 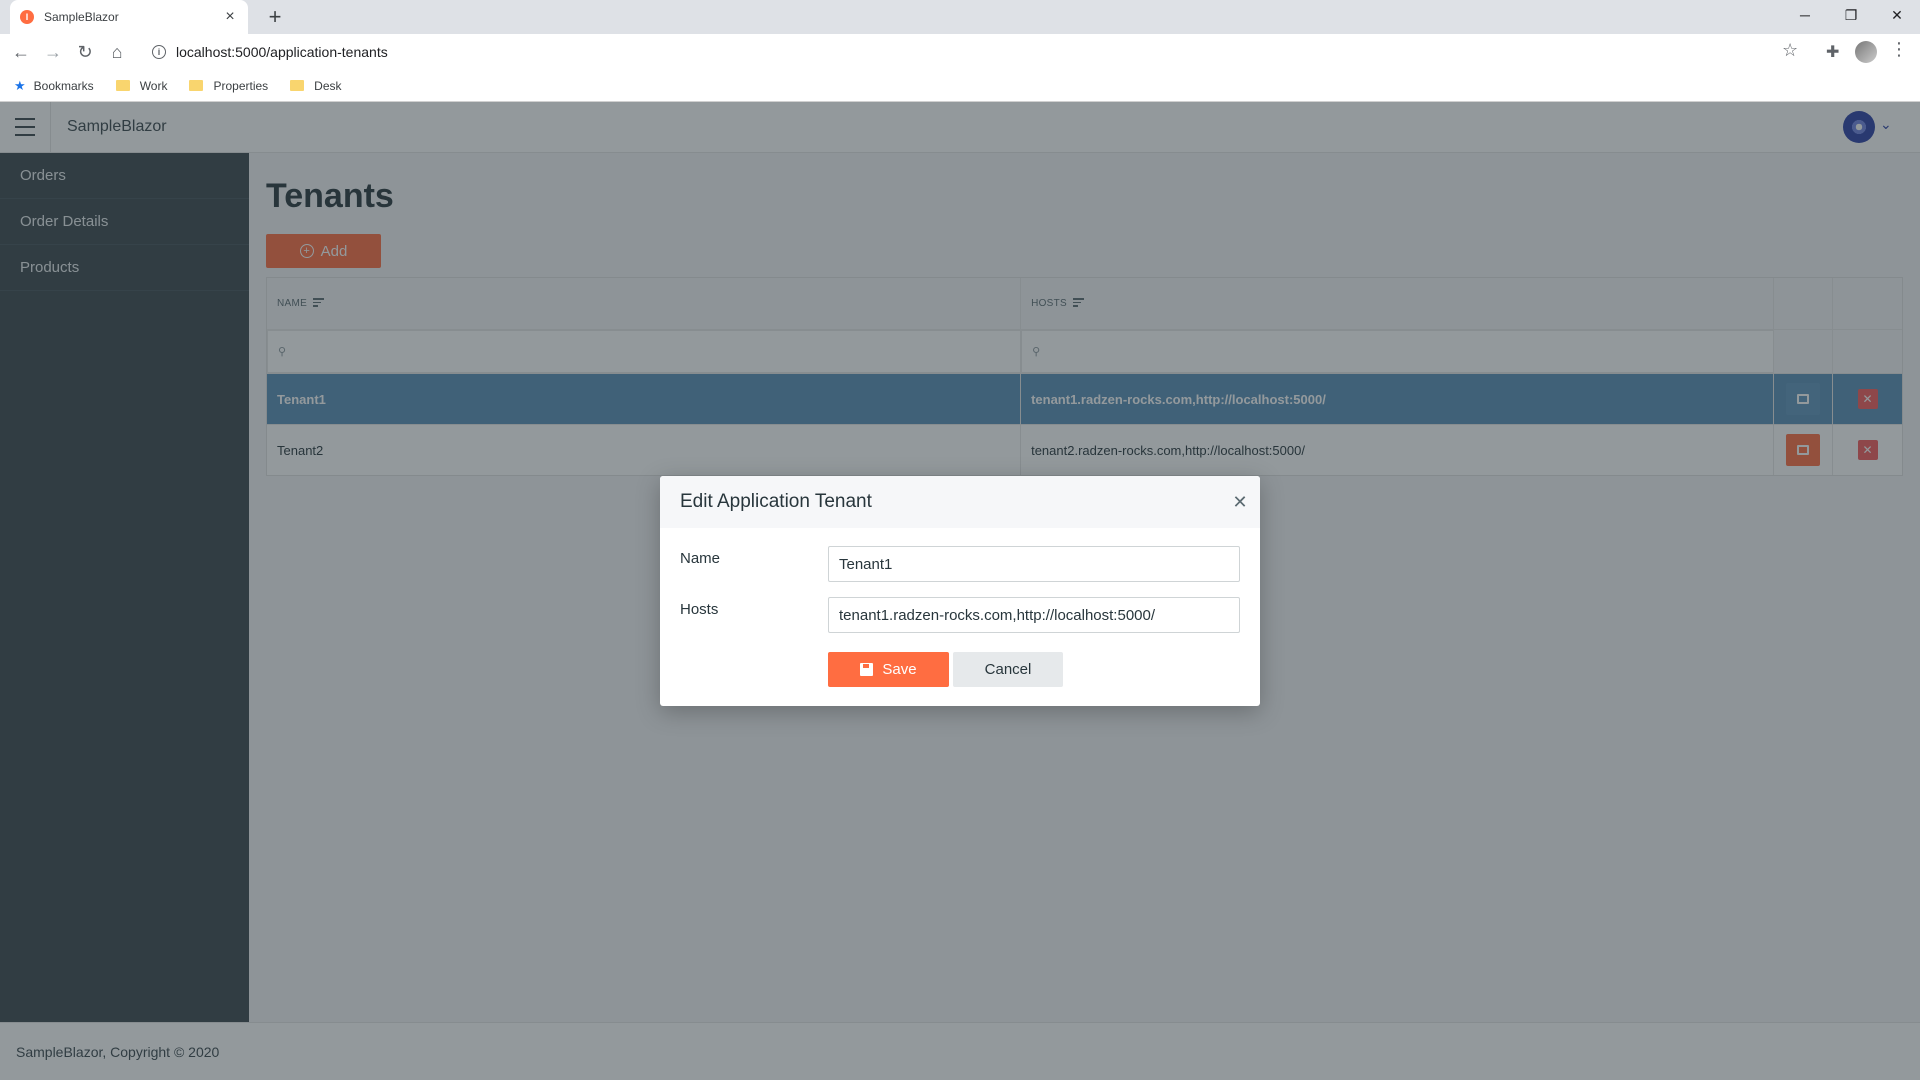 What do you see at coordinates (275, 17) in the screenshot?
I see `new-tab-icon: +` at bounding box center [275, 17].